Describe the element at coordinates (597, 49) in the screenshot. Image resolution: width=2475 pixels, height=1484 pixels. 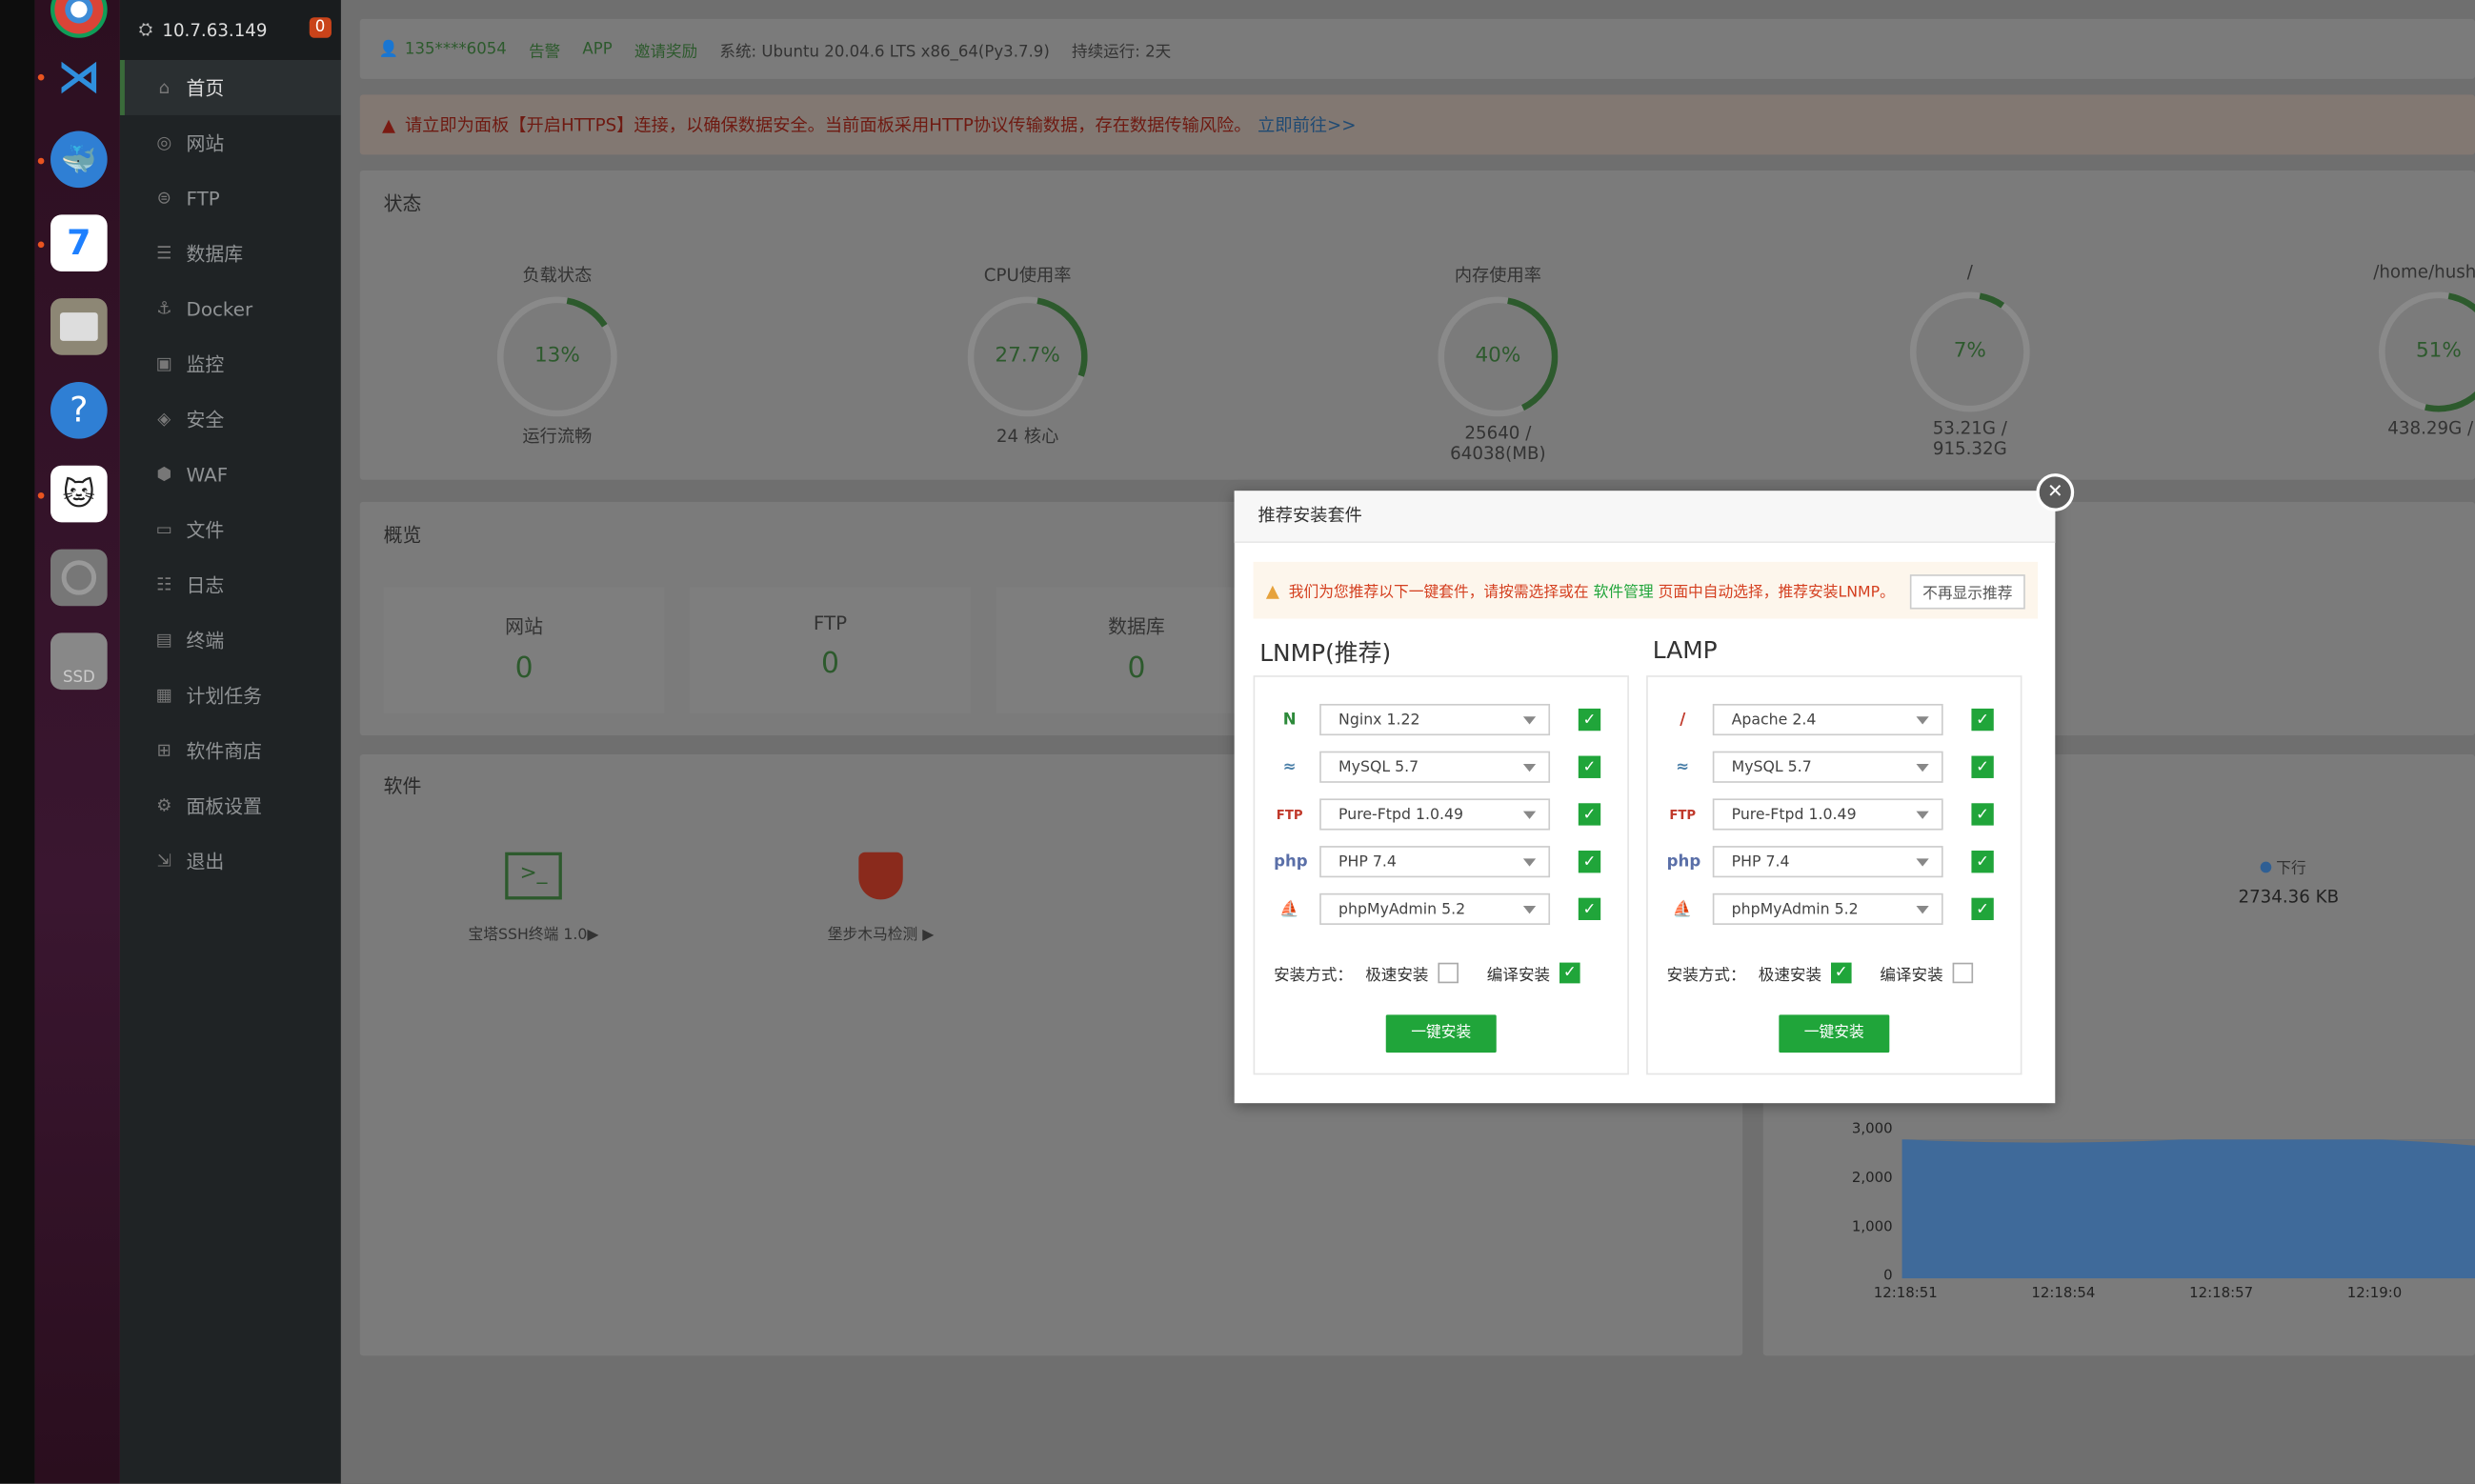
I see `app-link: APP` at that location.